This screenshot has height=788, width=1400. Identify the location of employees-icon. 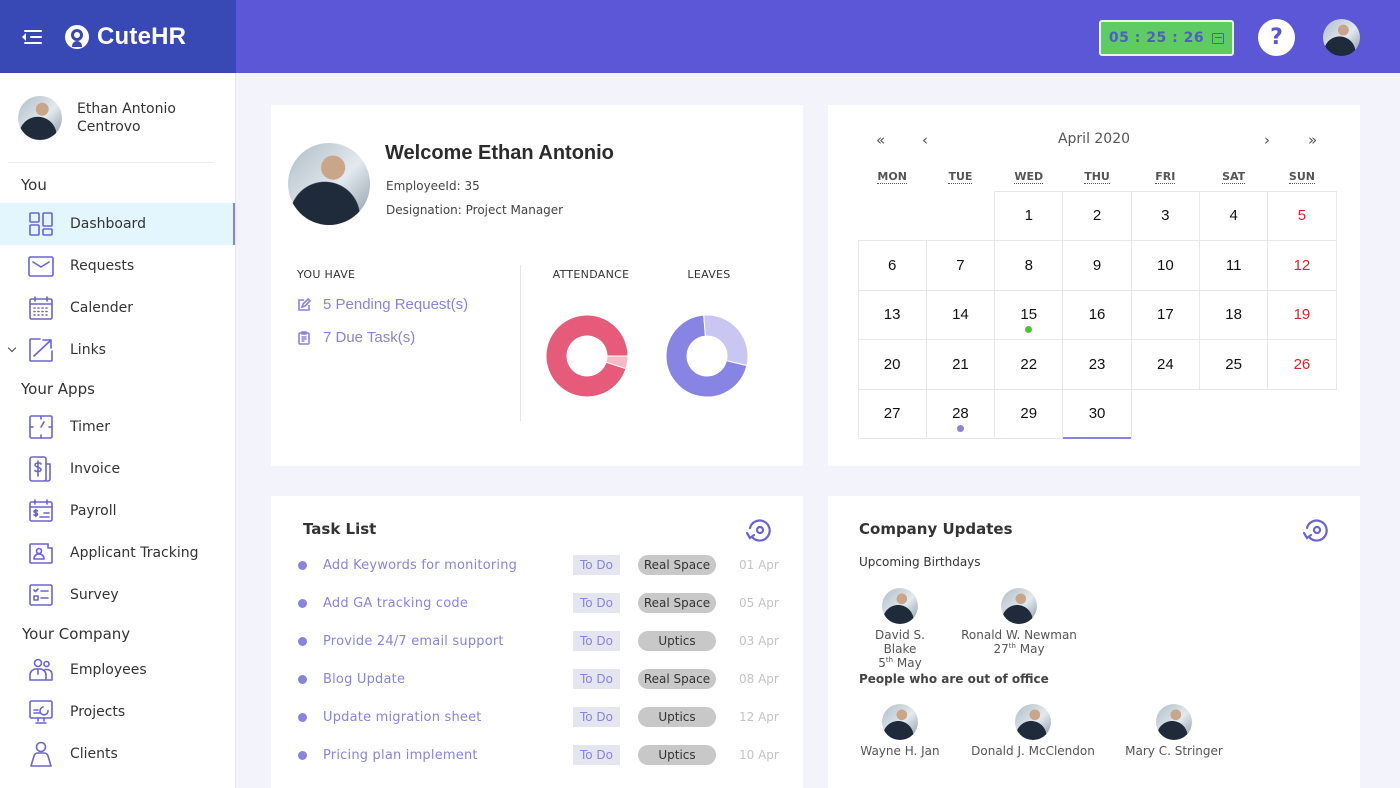
(41, 670).